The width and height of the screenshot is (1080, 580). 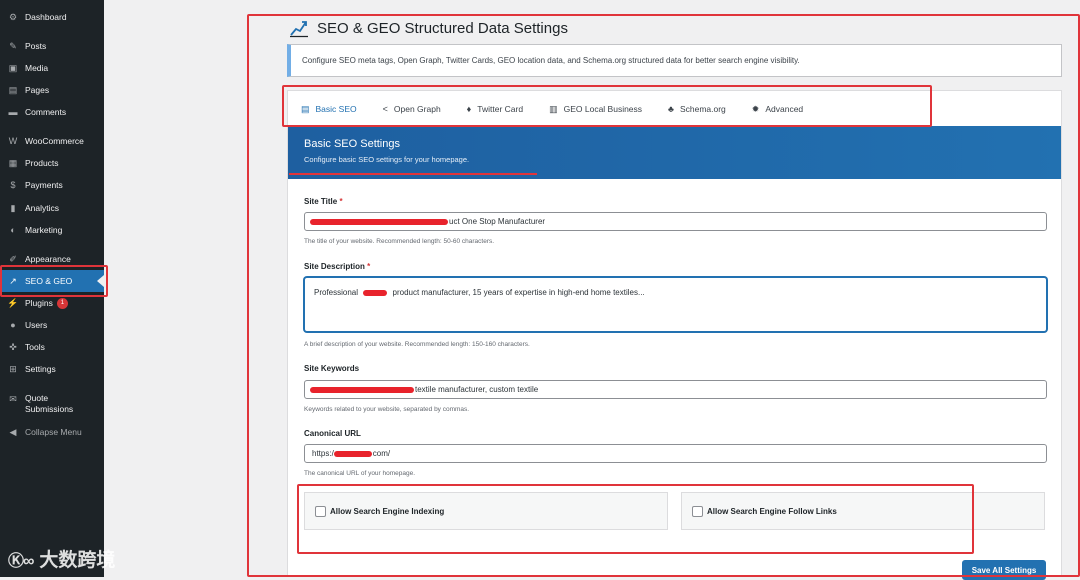 I want to click on site-description-prefix: Professional, so click(x=336, y=292).